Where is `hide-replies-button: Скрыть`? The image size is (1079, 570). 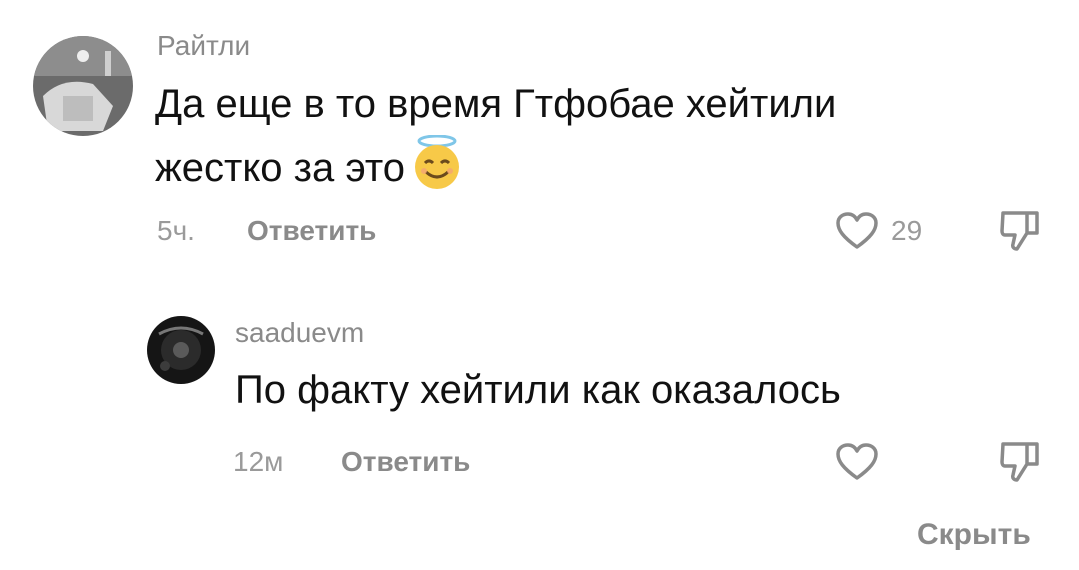 hide-replies-button: Скрыть is located at coordinates (974, 535).